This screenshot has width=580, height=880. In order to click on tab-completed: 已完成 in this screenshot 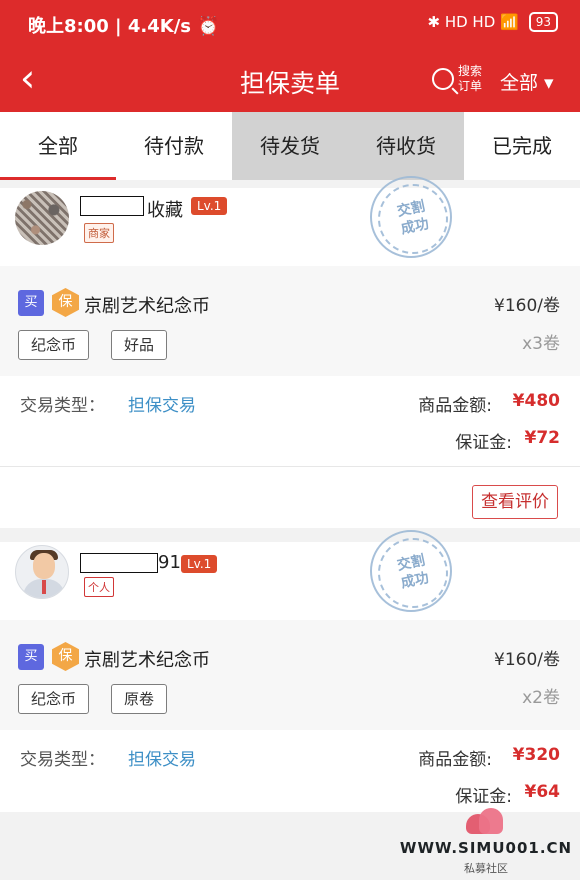, I will do `click(522, 146)`.